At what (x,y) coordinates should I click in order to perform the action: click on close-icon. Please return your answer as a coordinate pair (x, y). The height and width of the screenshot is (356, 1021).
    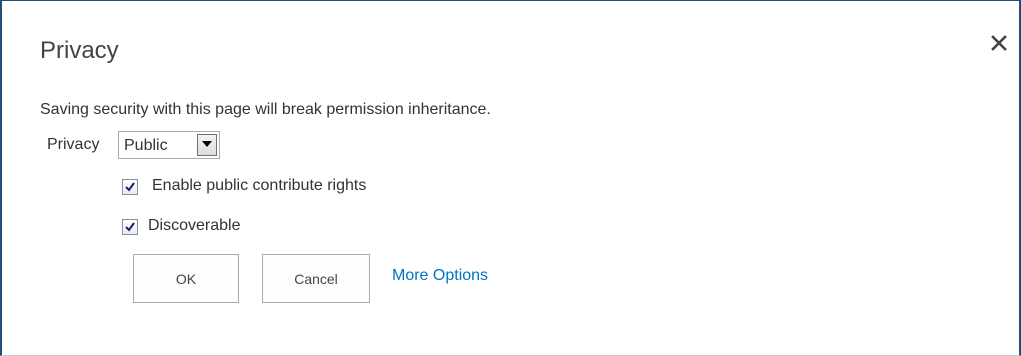
    Looking at the image, I should click on (999, 43).